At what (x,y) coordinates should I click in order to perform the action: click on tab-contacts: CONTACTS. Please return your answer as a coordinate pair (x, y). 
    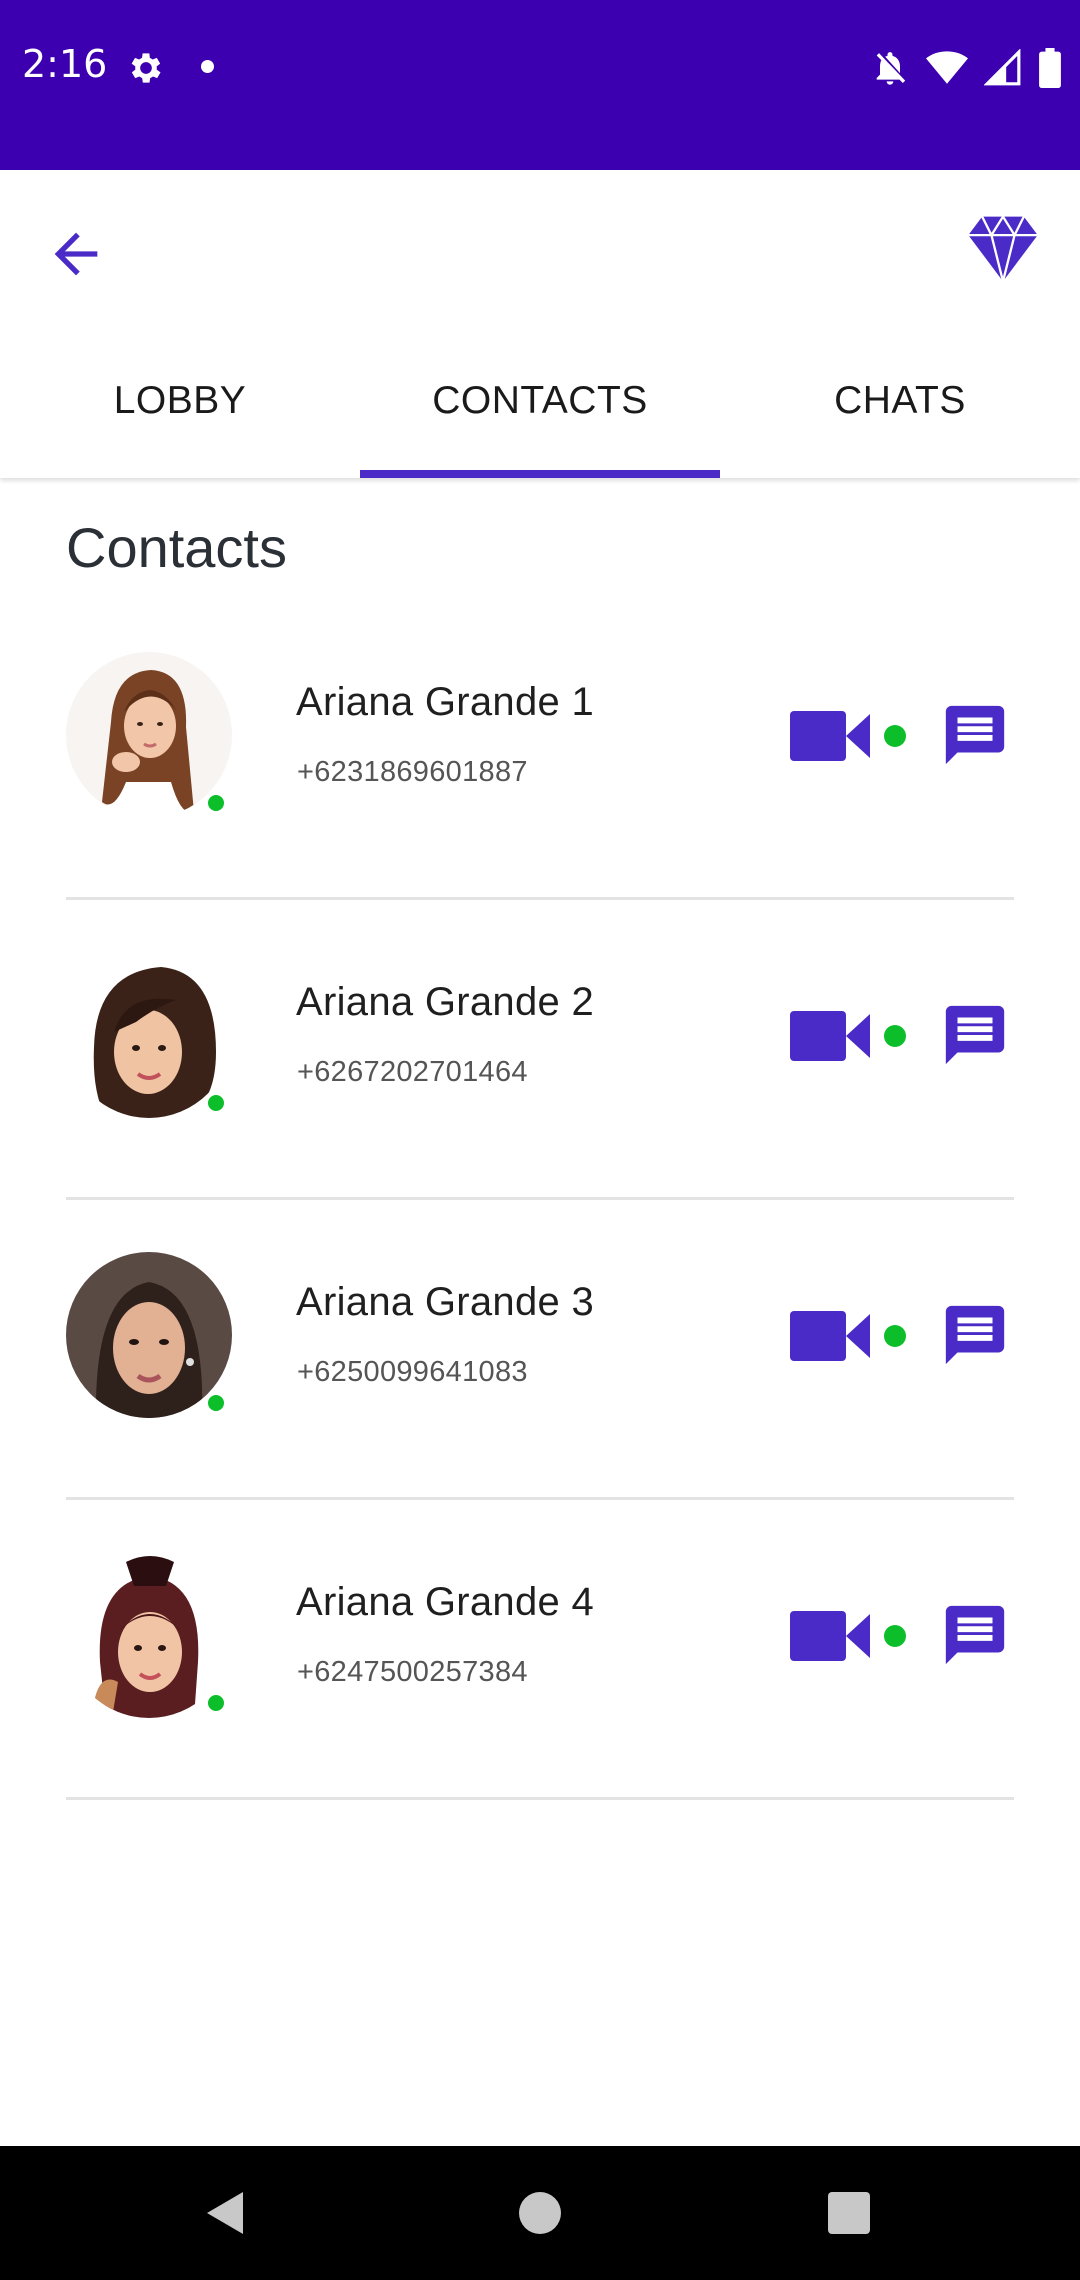
    Looking at the image, I should click on (540, 404).